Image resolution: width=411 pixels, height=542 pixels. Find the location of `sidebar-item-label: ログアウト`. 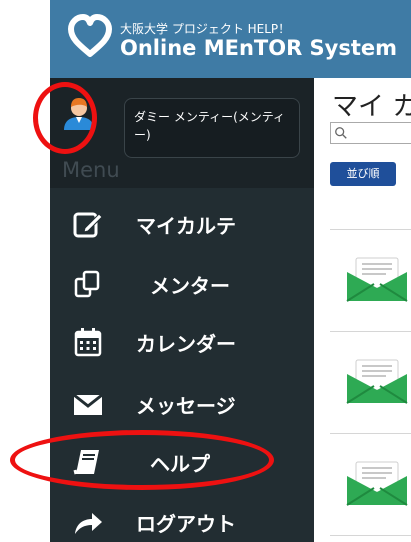

sidebar-item-label: ログアウト is located at coordinates (186, 524).